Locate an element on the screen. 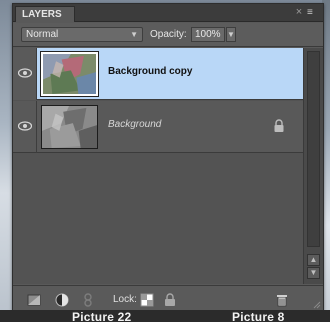 Image resolution: width=330 pixels, height=322 pixels. scroll-track is located at coordinates (313, 149).